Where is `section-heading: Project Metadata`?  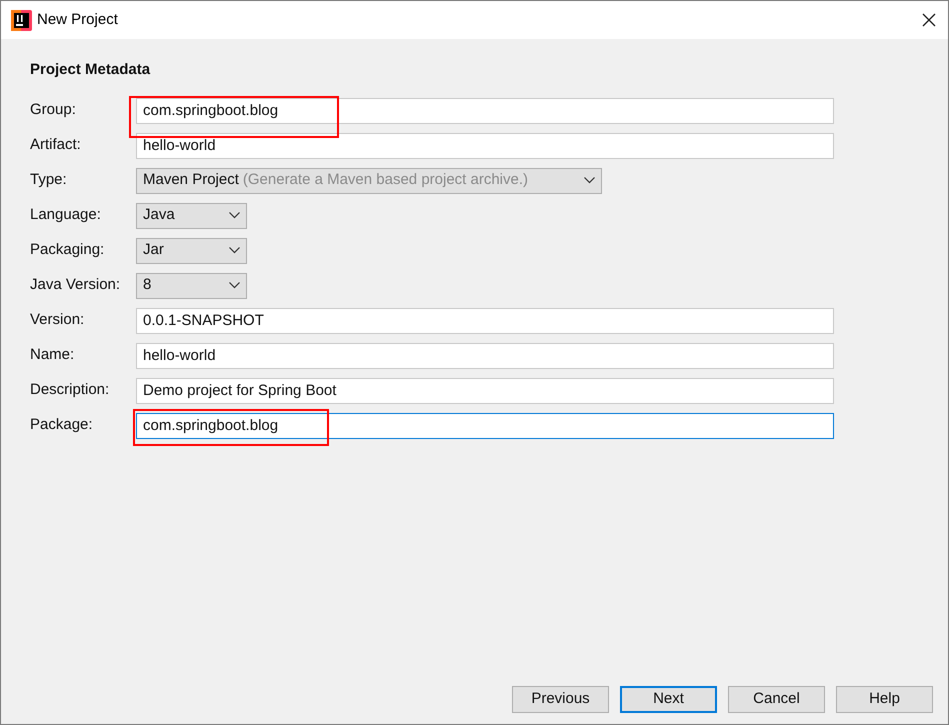 section-heading: Project Metadata is located at coordinates (91, 70).